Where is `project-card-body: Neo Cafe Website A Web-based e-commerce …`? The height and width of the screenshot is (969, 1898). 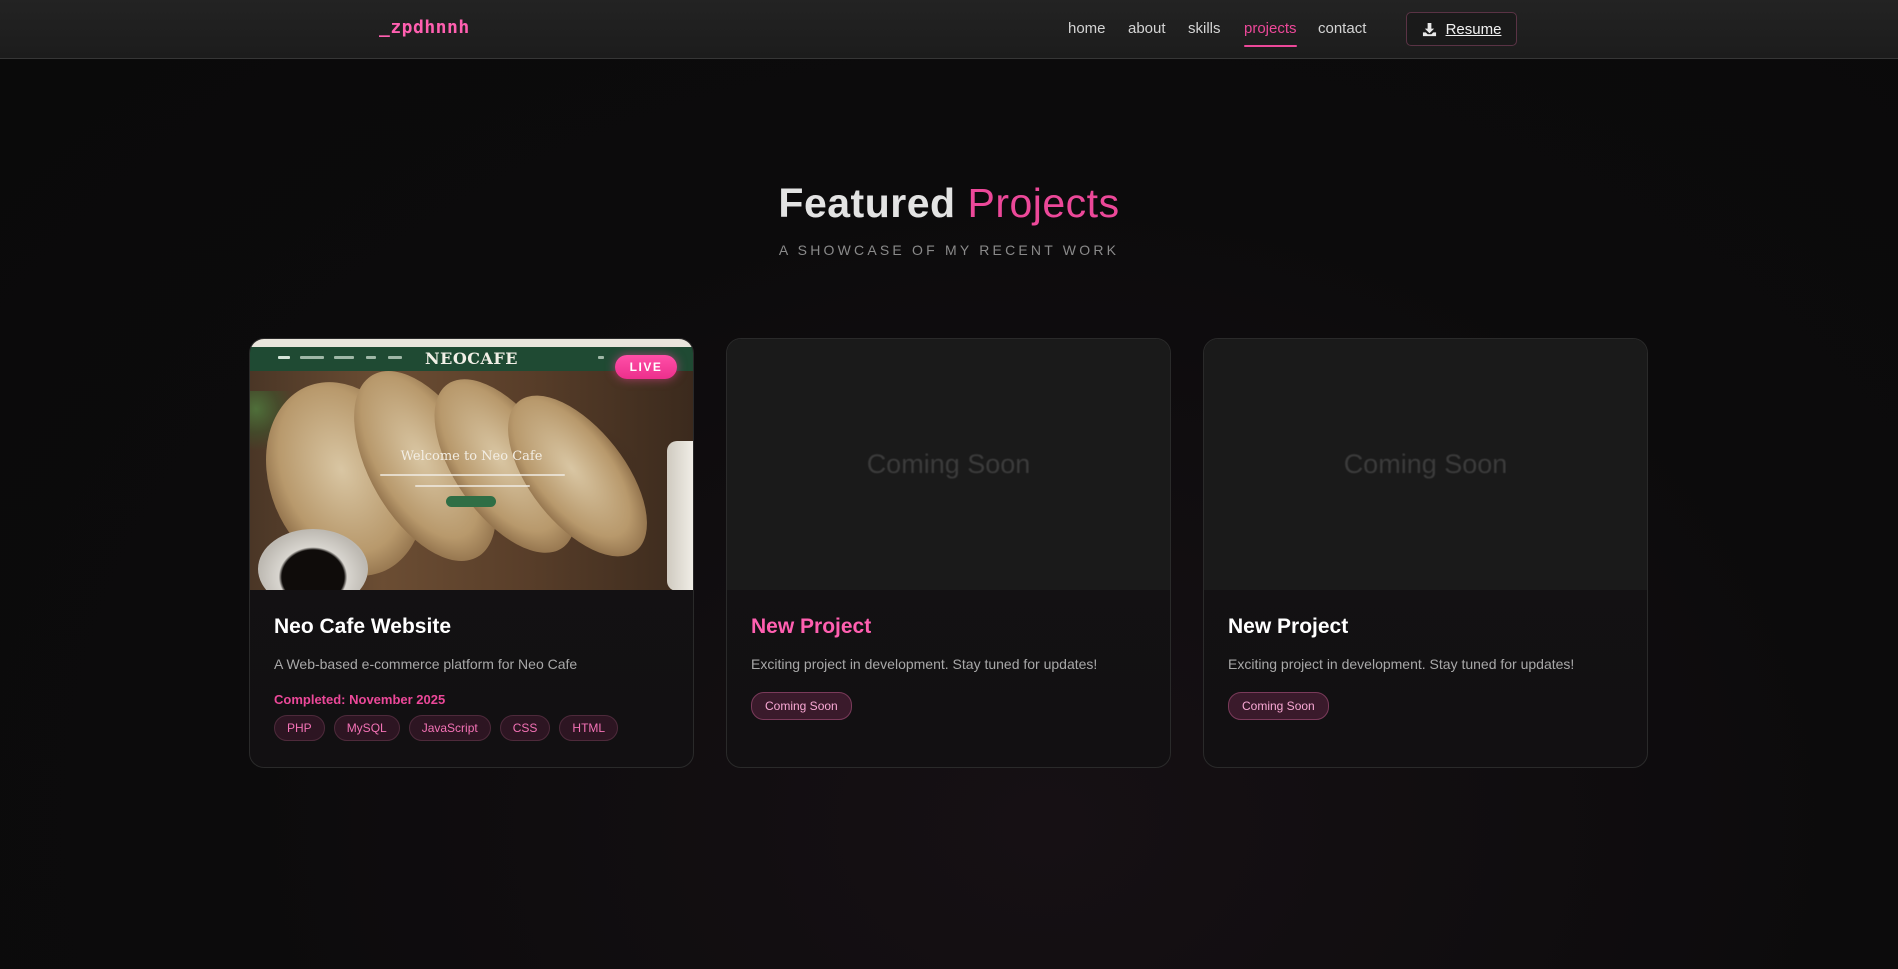
project-card-body: Neo Cafe Website A Web-based e-commerce … is located at coordinates (473, 678).